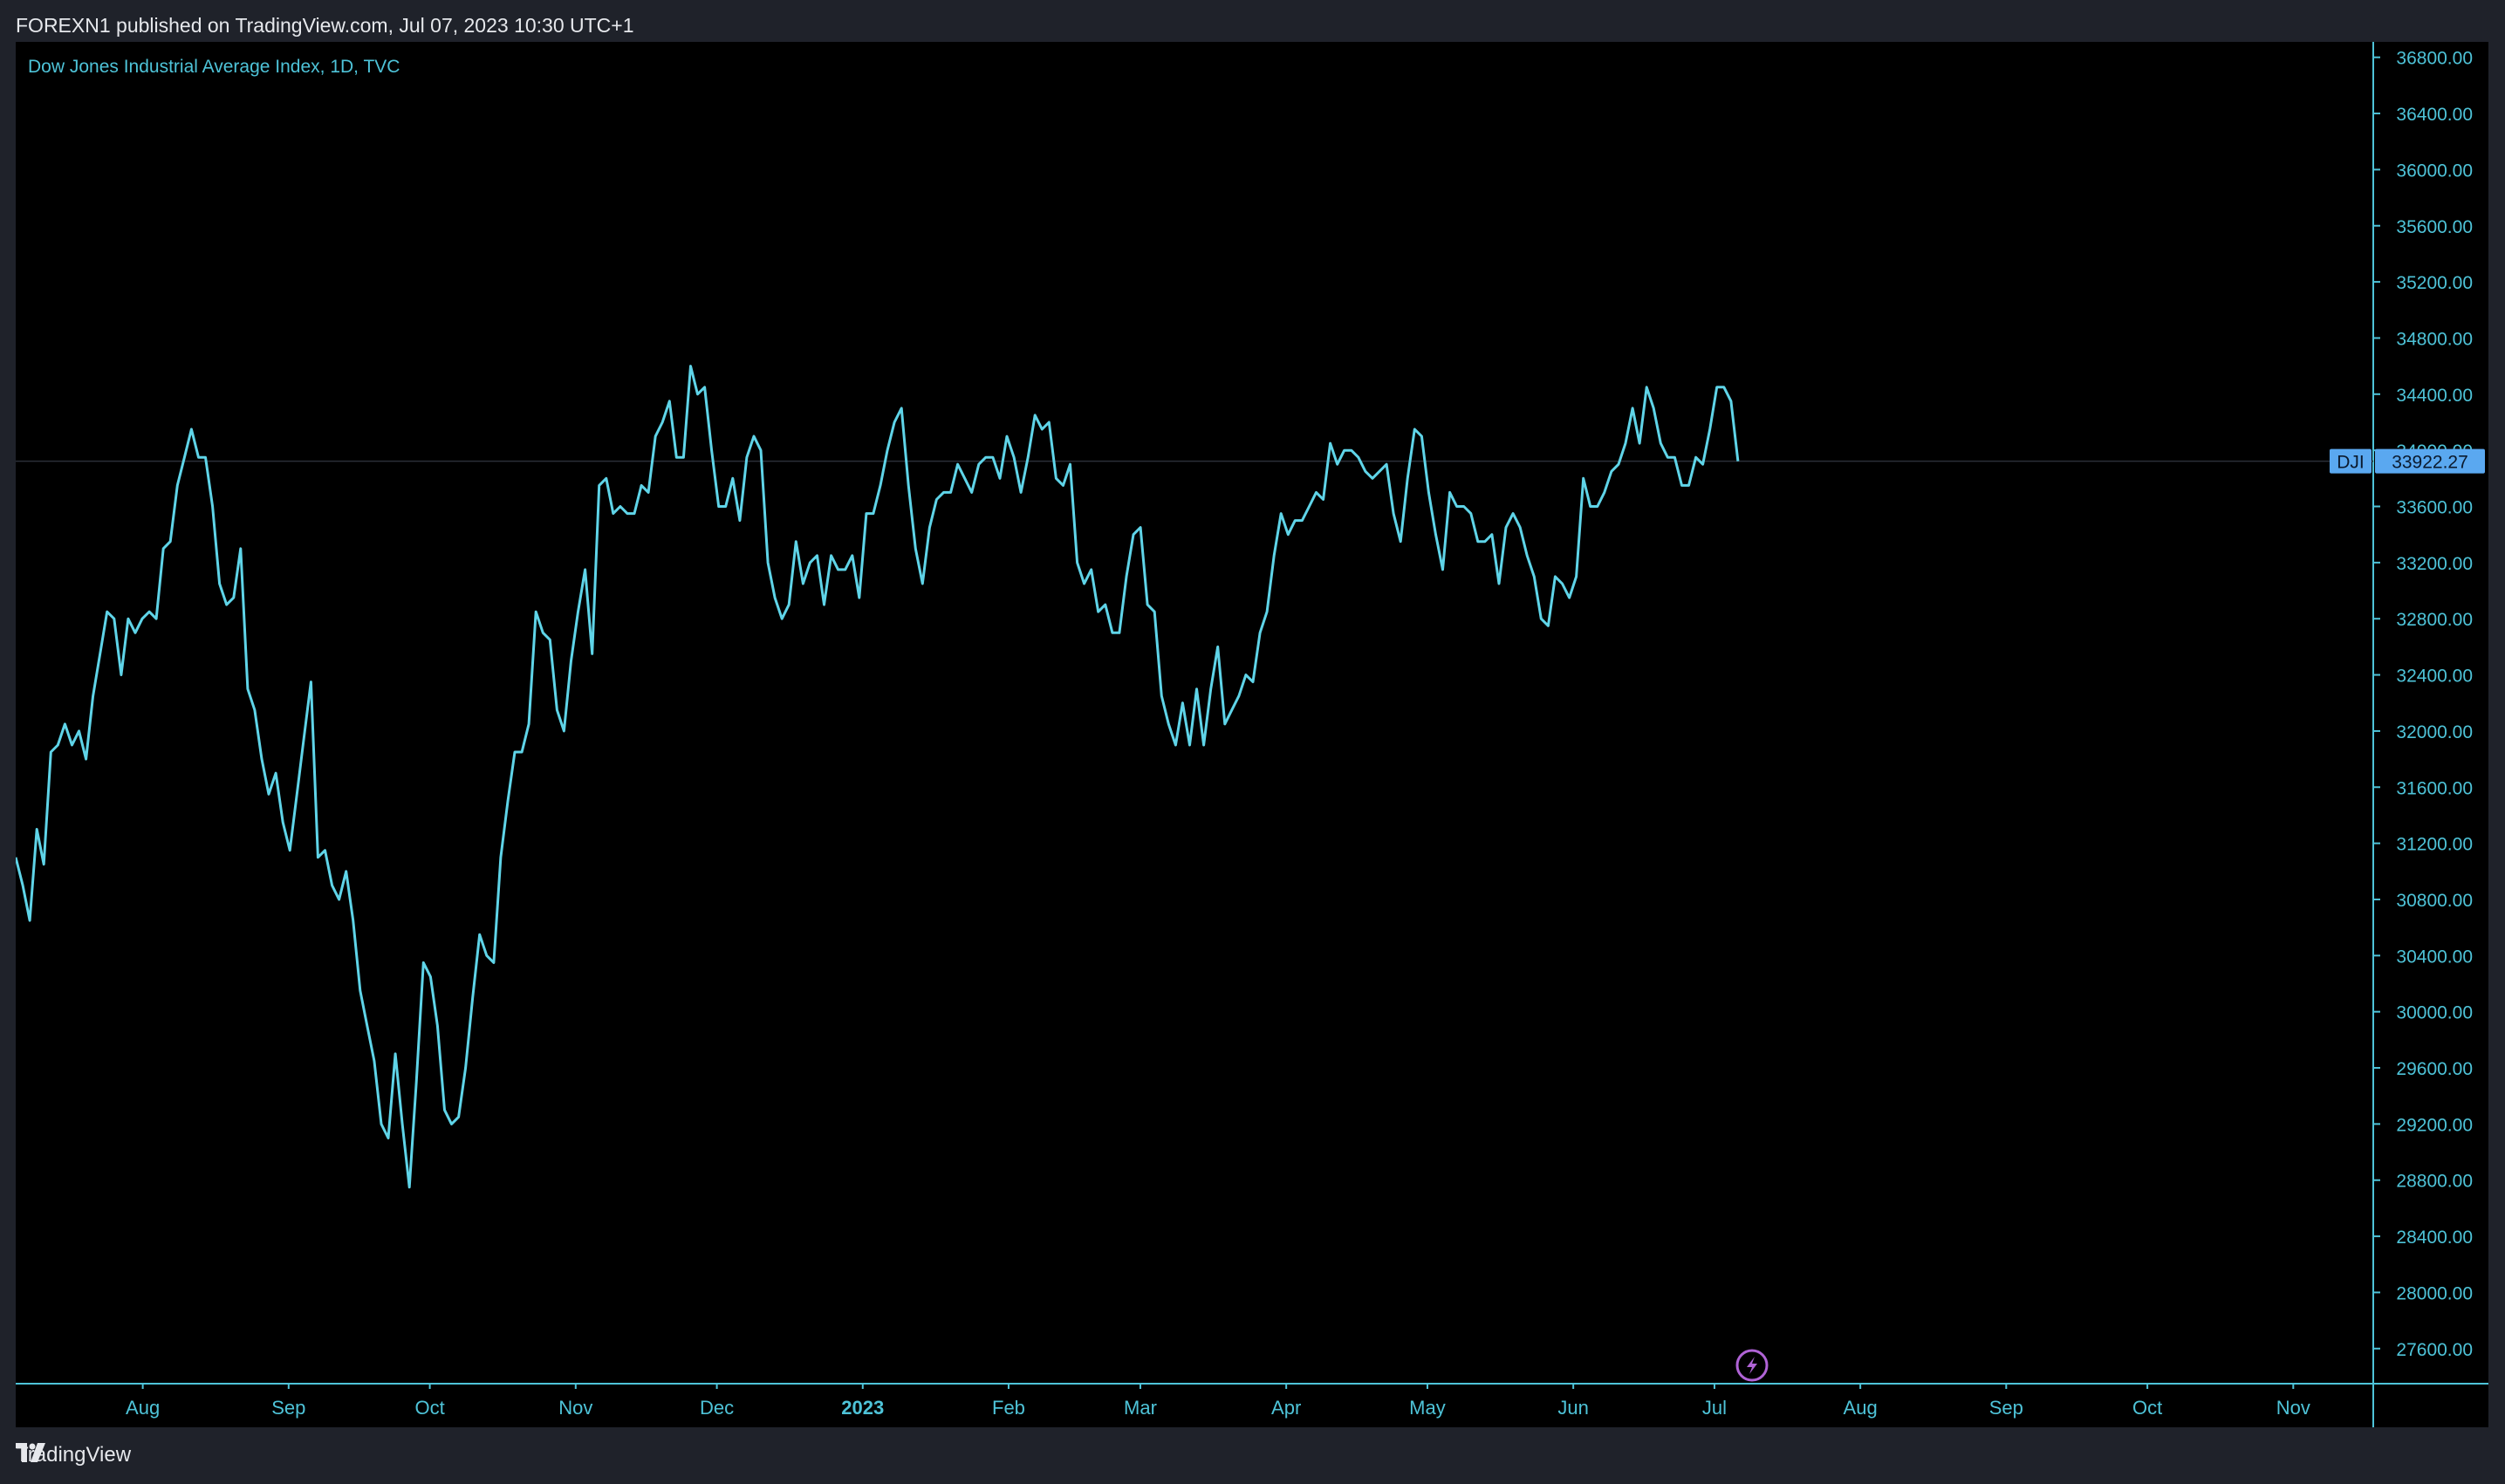 This screenshot has height=1484, width=2505. I want to click on tradingview-logo-icon, so click(30, 1452).